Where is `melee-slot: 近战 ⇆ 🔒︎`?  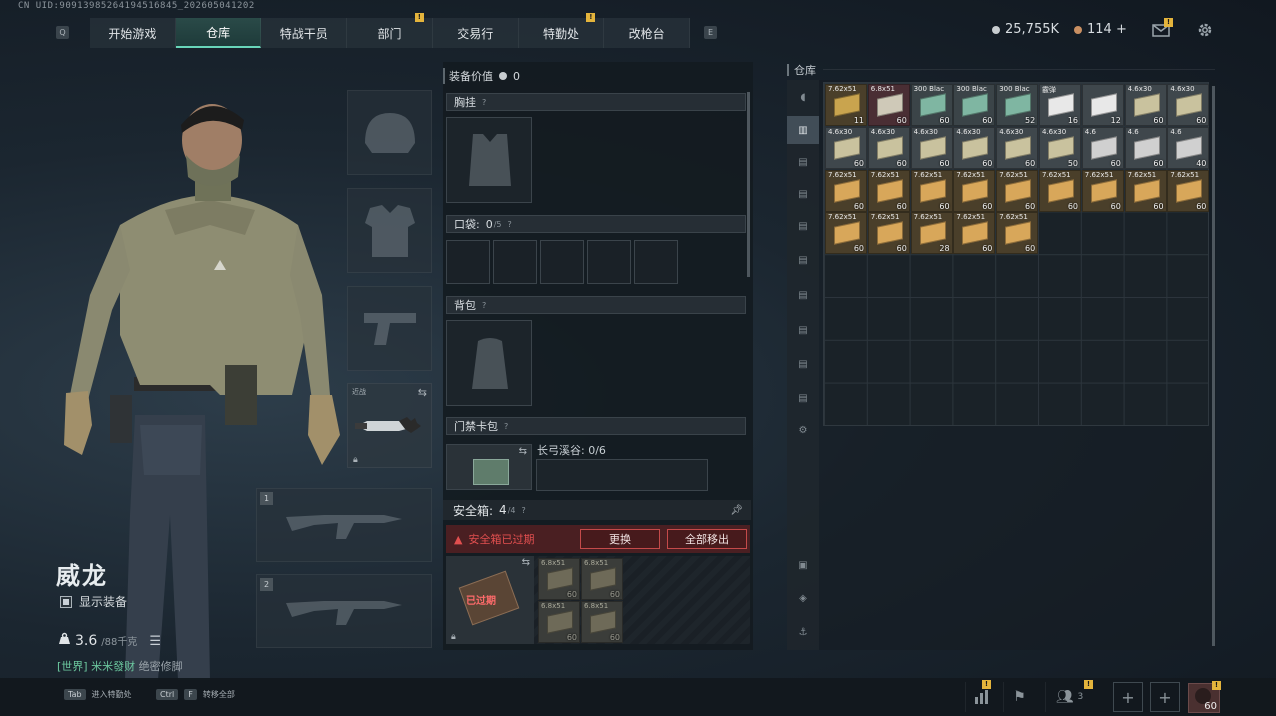
melee-slot: 近战 ⇆ 🔒︎ is located at coordinates (389, 425).